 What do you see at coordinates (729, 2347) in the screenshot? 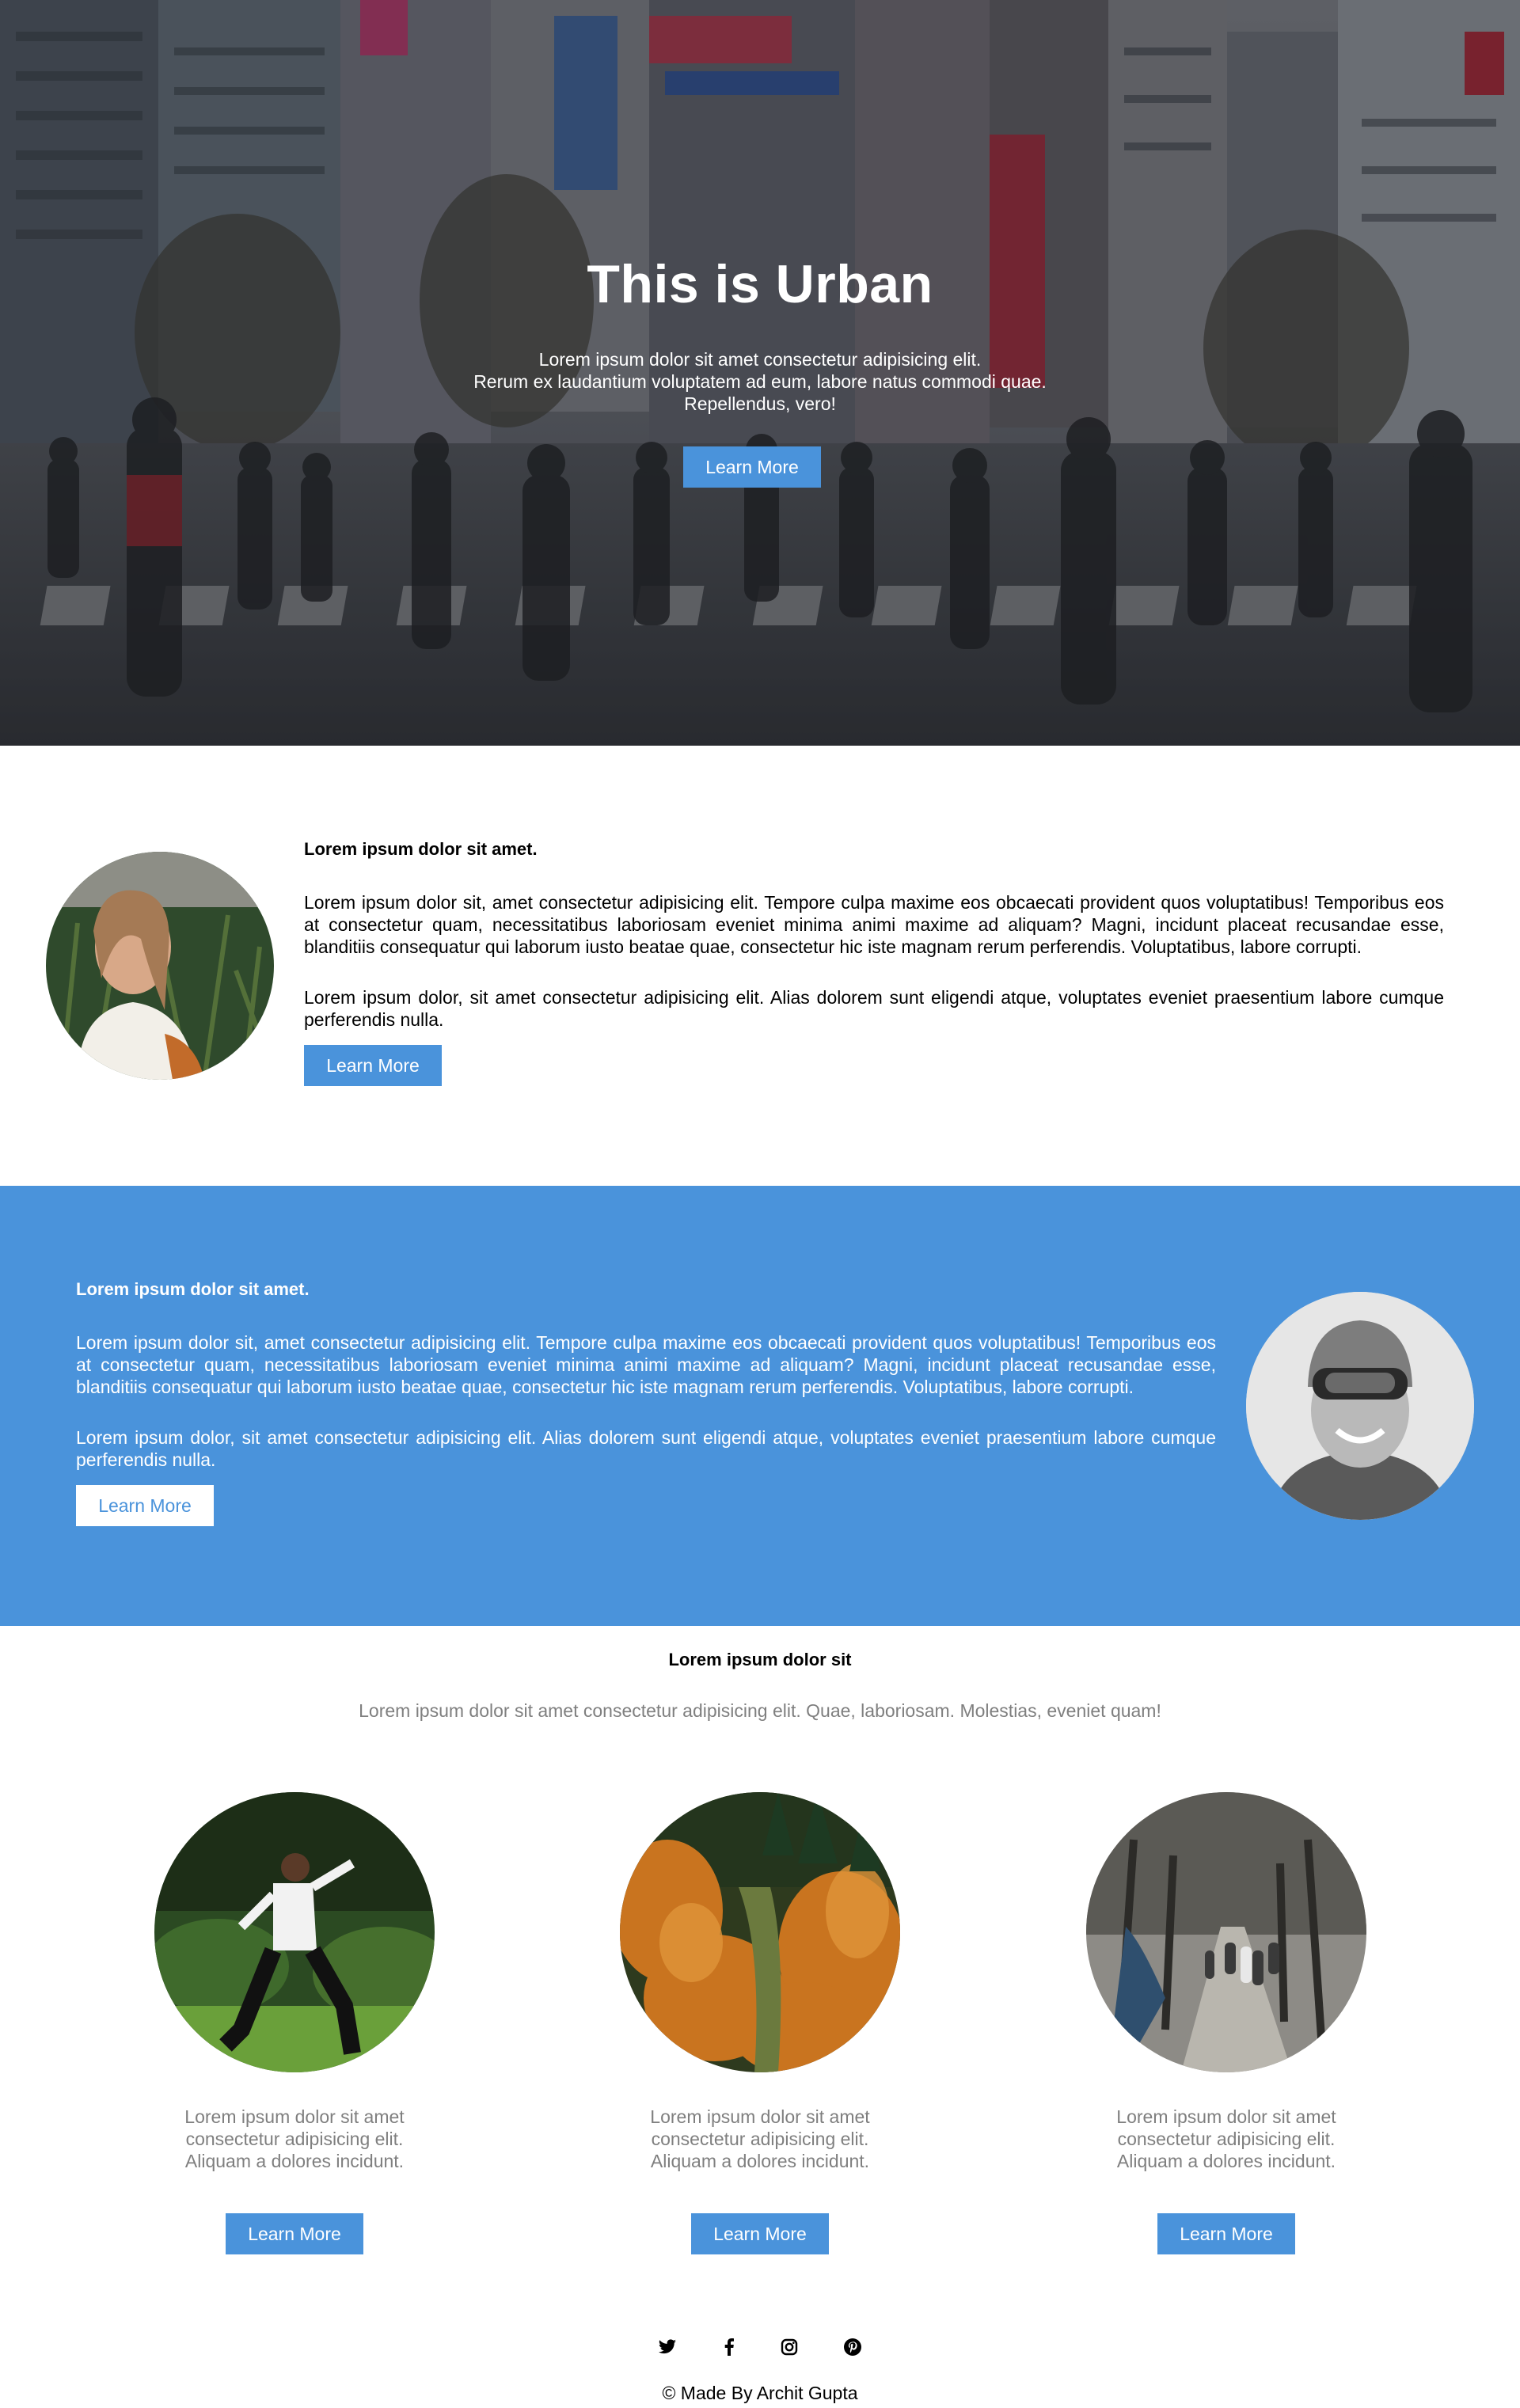
I see `facebook-icon` at bounding box center [729, 2347].